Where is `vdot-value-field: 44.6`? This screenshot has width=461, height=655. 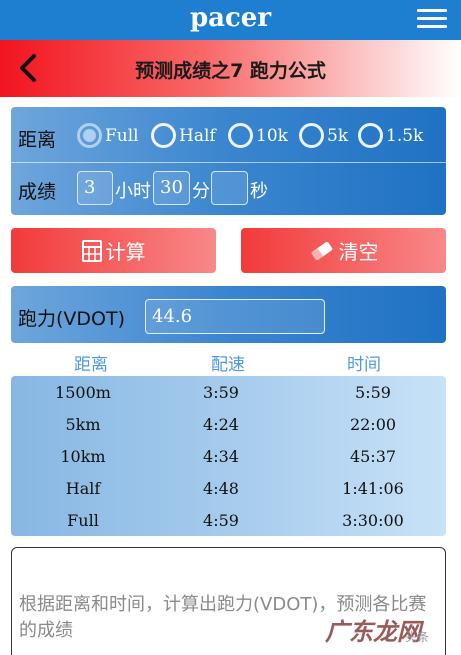 vdot-value-field: 44.6 is located at coordinates (235, 316).